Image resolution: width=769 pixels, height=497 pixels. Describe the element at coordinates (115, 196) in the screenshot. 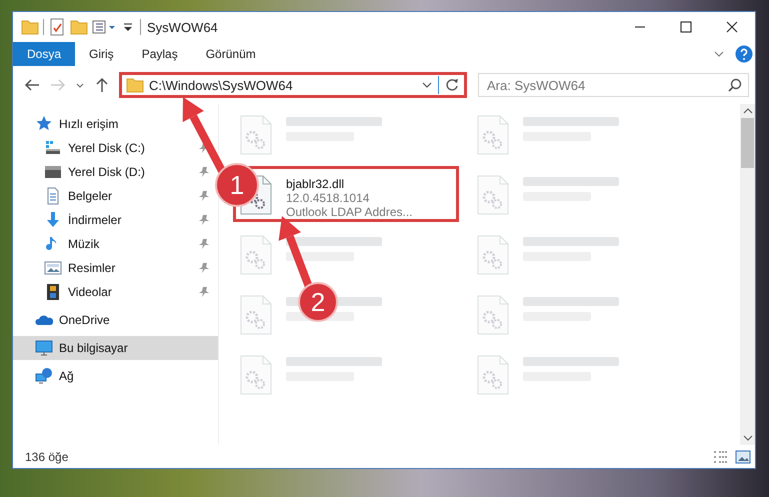

I see `sidebar-item: Belgeler` at that location.